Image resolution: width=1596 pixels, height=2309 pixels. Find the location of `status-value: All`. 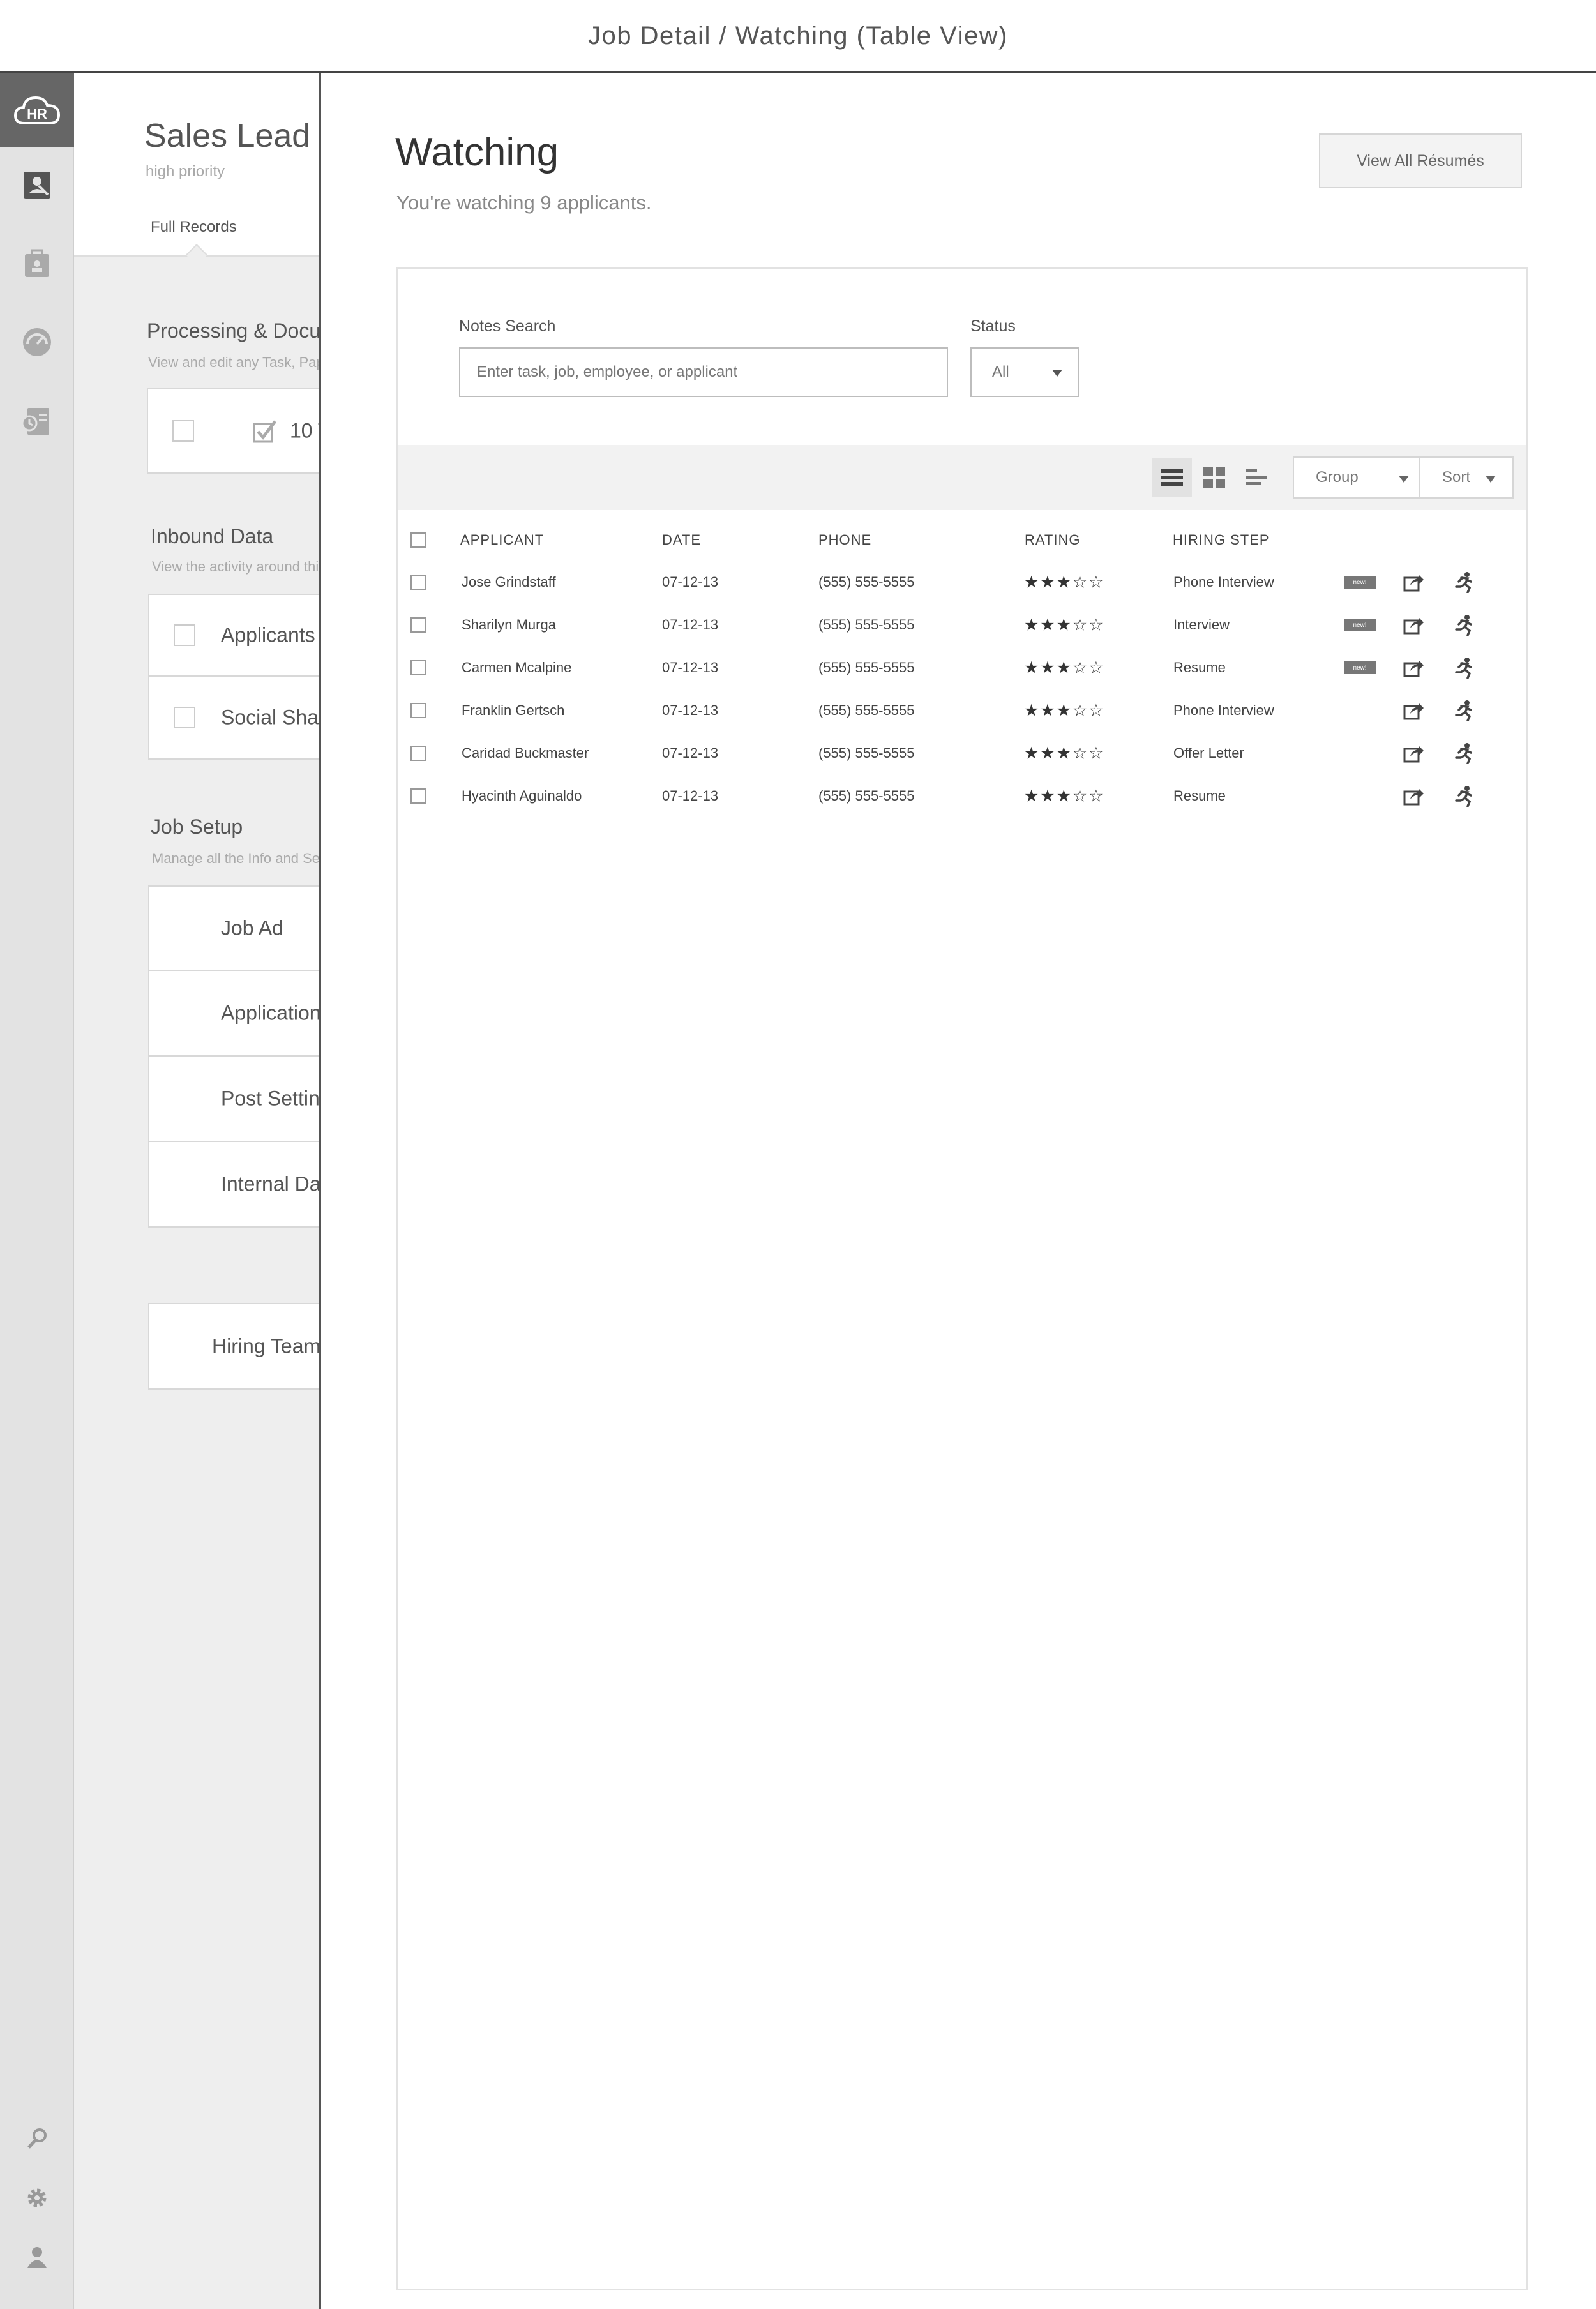

status-value: All is located at coordinates (1000, 371).